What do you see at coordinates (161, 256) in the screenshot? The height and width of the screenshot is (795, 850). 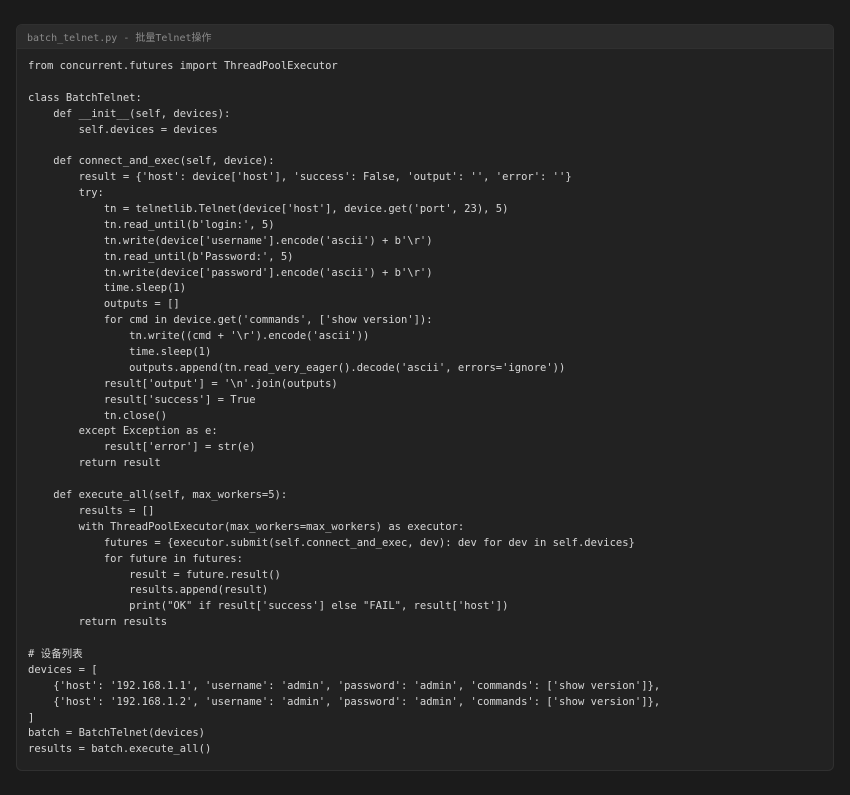 I see `code-line: tn.read_until(b'Password:', 5)` at bounding box center [161, 256].